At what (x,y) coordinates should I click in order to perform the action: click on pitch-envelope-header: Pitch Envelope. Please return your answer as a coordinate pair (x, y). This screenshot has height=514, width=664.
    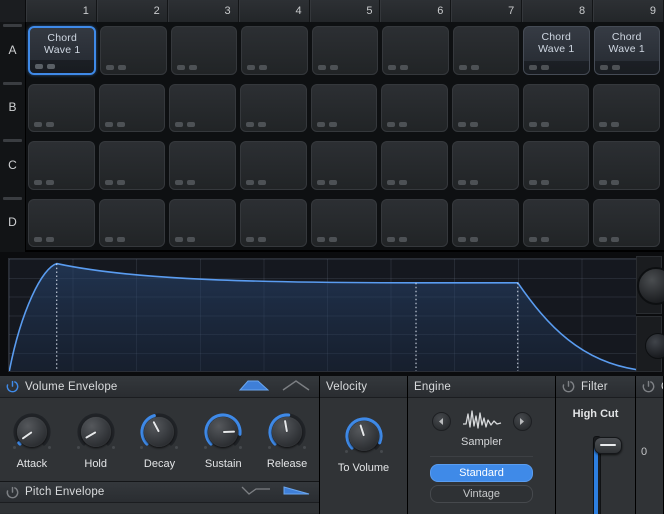
    Looking at the image, I should click on (159, 492).